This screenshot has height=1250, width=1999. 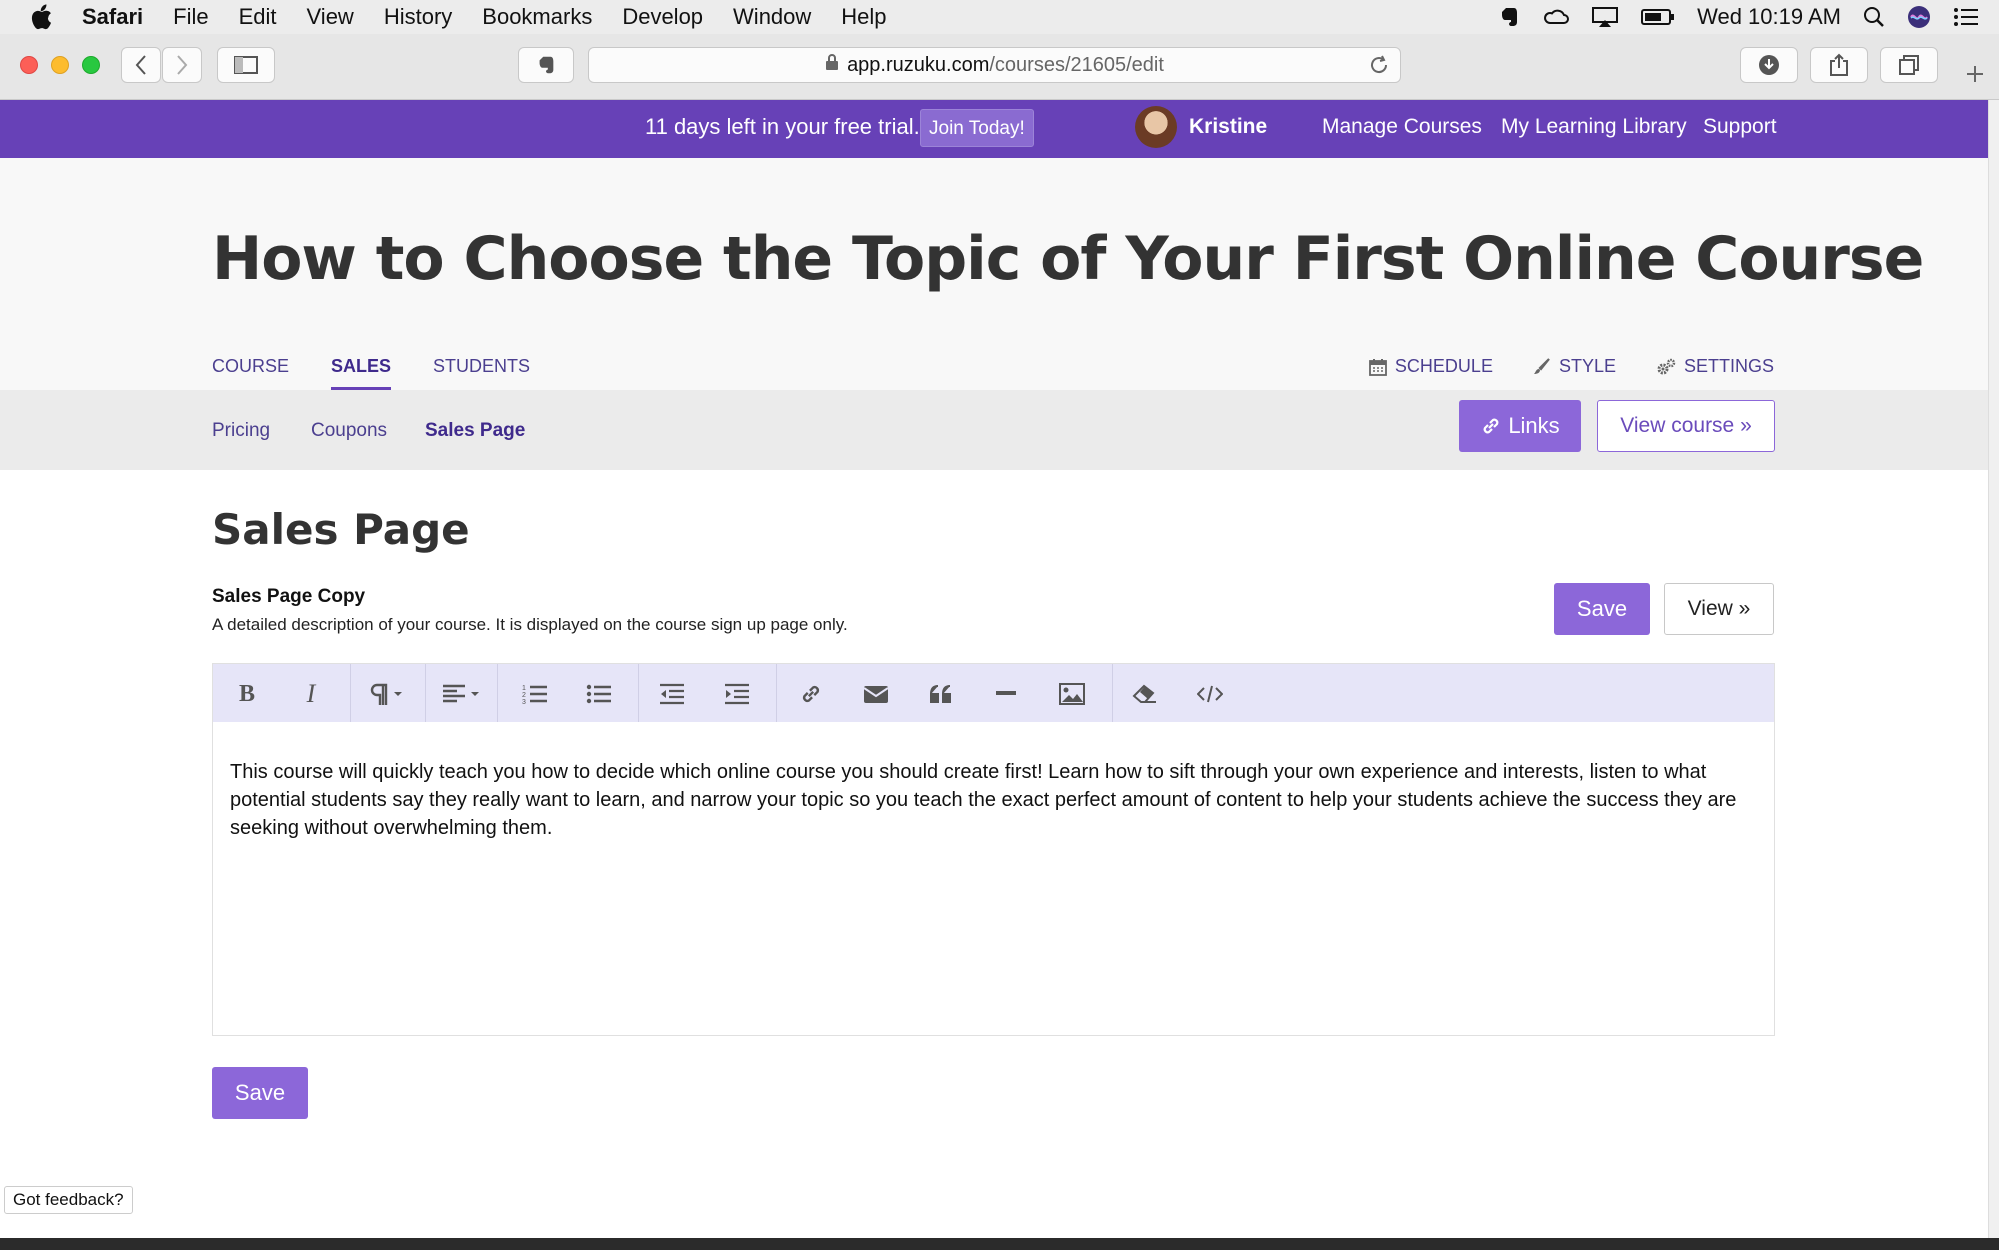 What do you see at coordinates (1534, 425) in the screenshot?
I see `links-label: Links` at bounding box center [1534, 425].